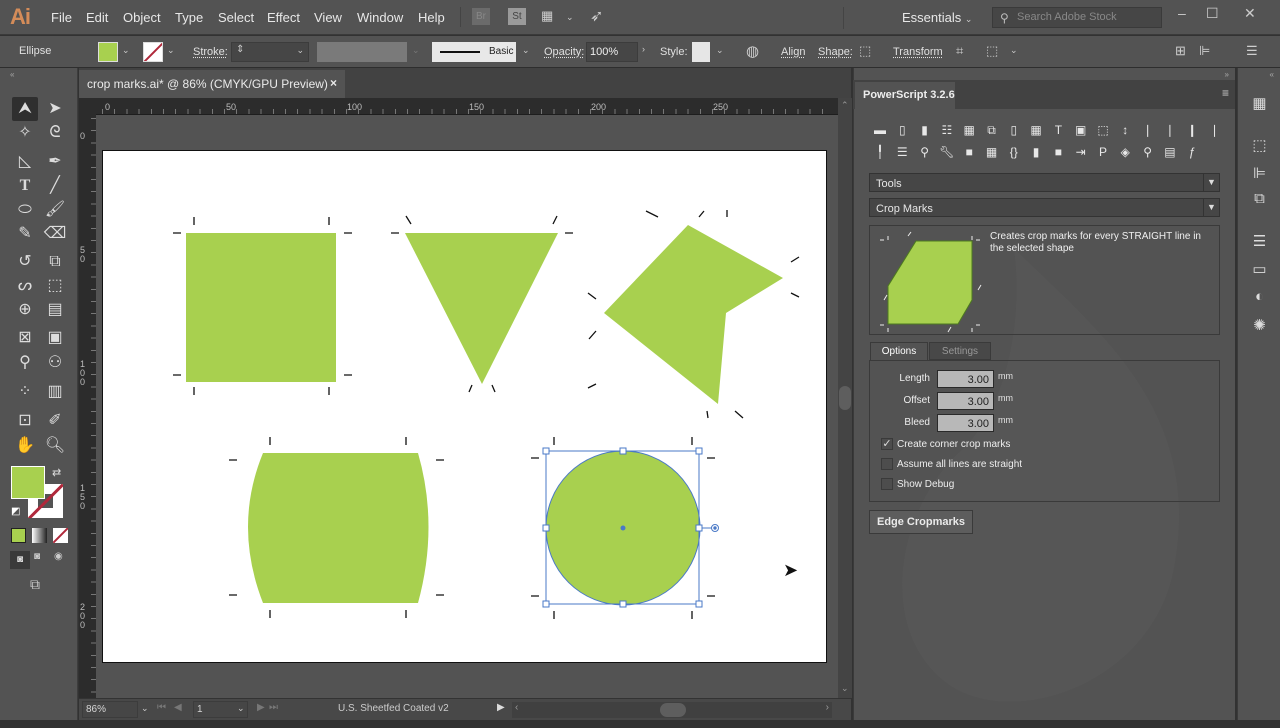 This screenshot has width=1280, height=728. Describe the element at coordinates (18, 535) in the screenshot. I see `color-mode-button` at that location.